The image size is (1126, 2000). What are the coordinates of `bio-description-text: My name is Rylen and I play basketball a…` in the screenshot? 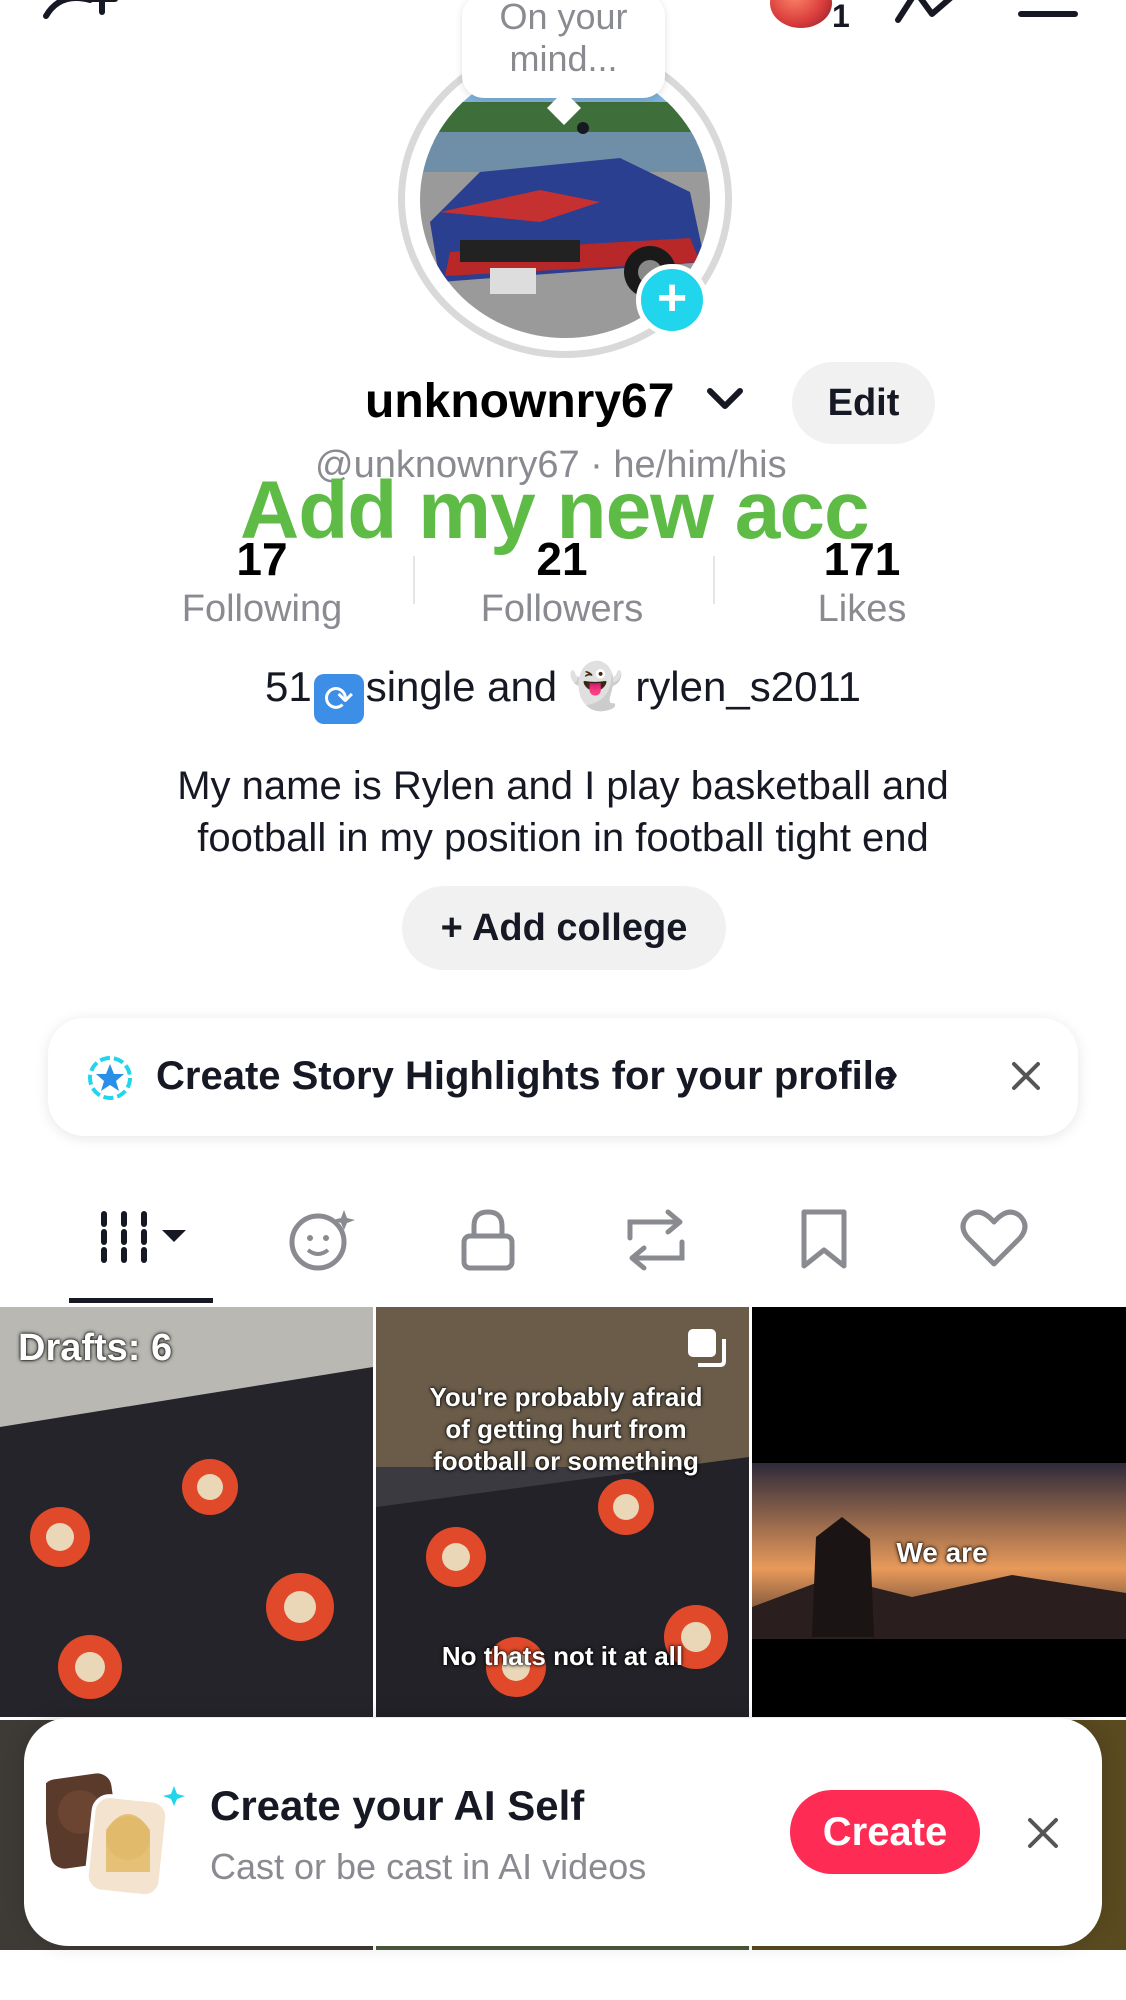 It's located at (563, 812).